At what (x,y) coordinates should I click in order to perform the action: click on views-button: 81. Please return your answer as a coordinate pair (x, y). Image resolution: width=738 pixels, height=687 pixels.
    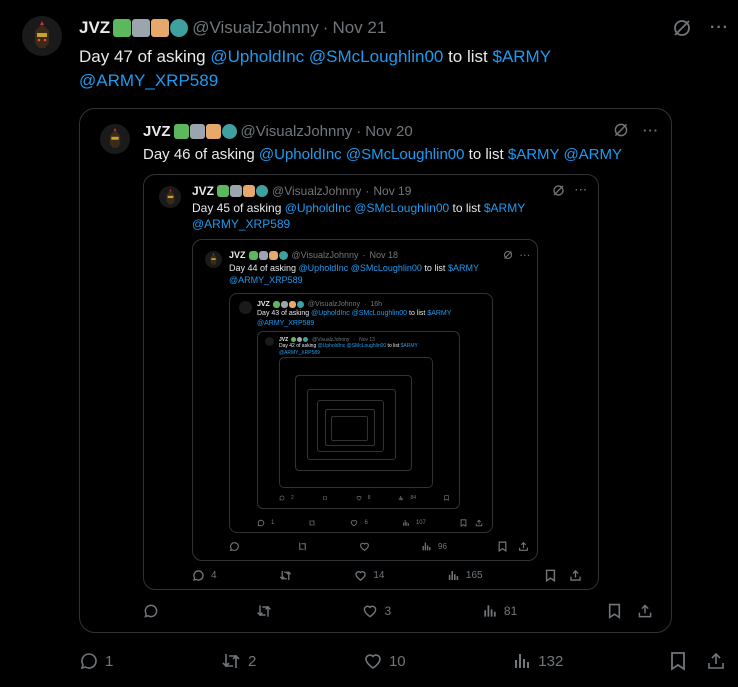
    Looking at the image, I should click on (499, 611).